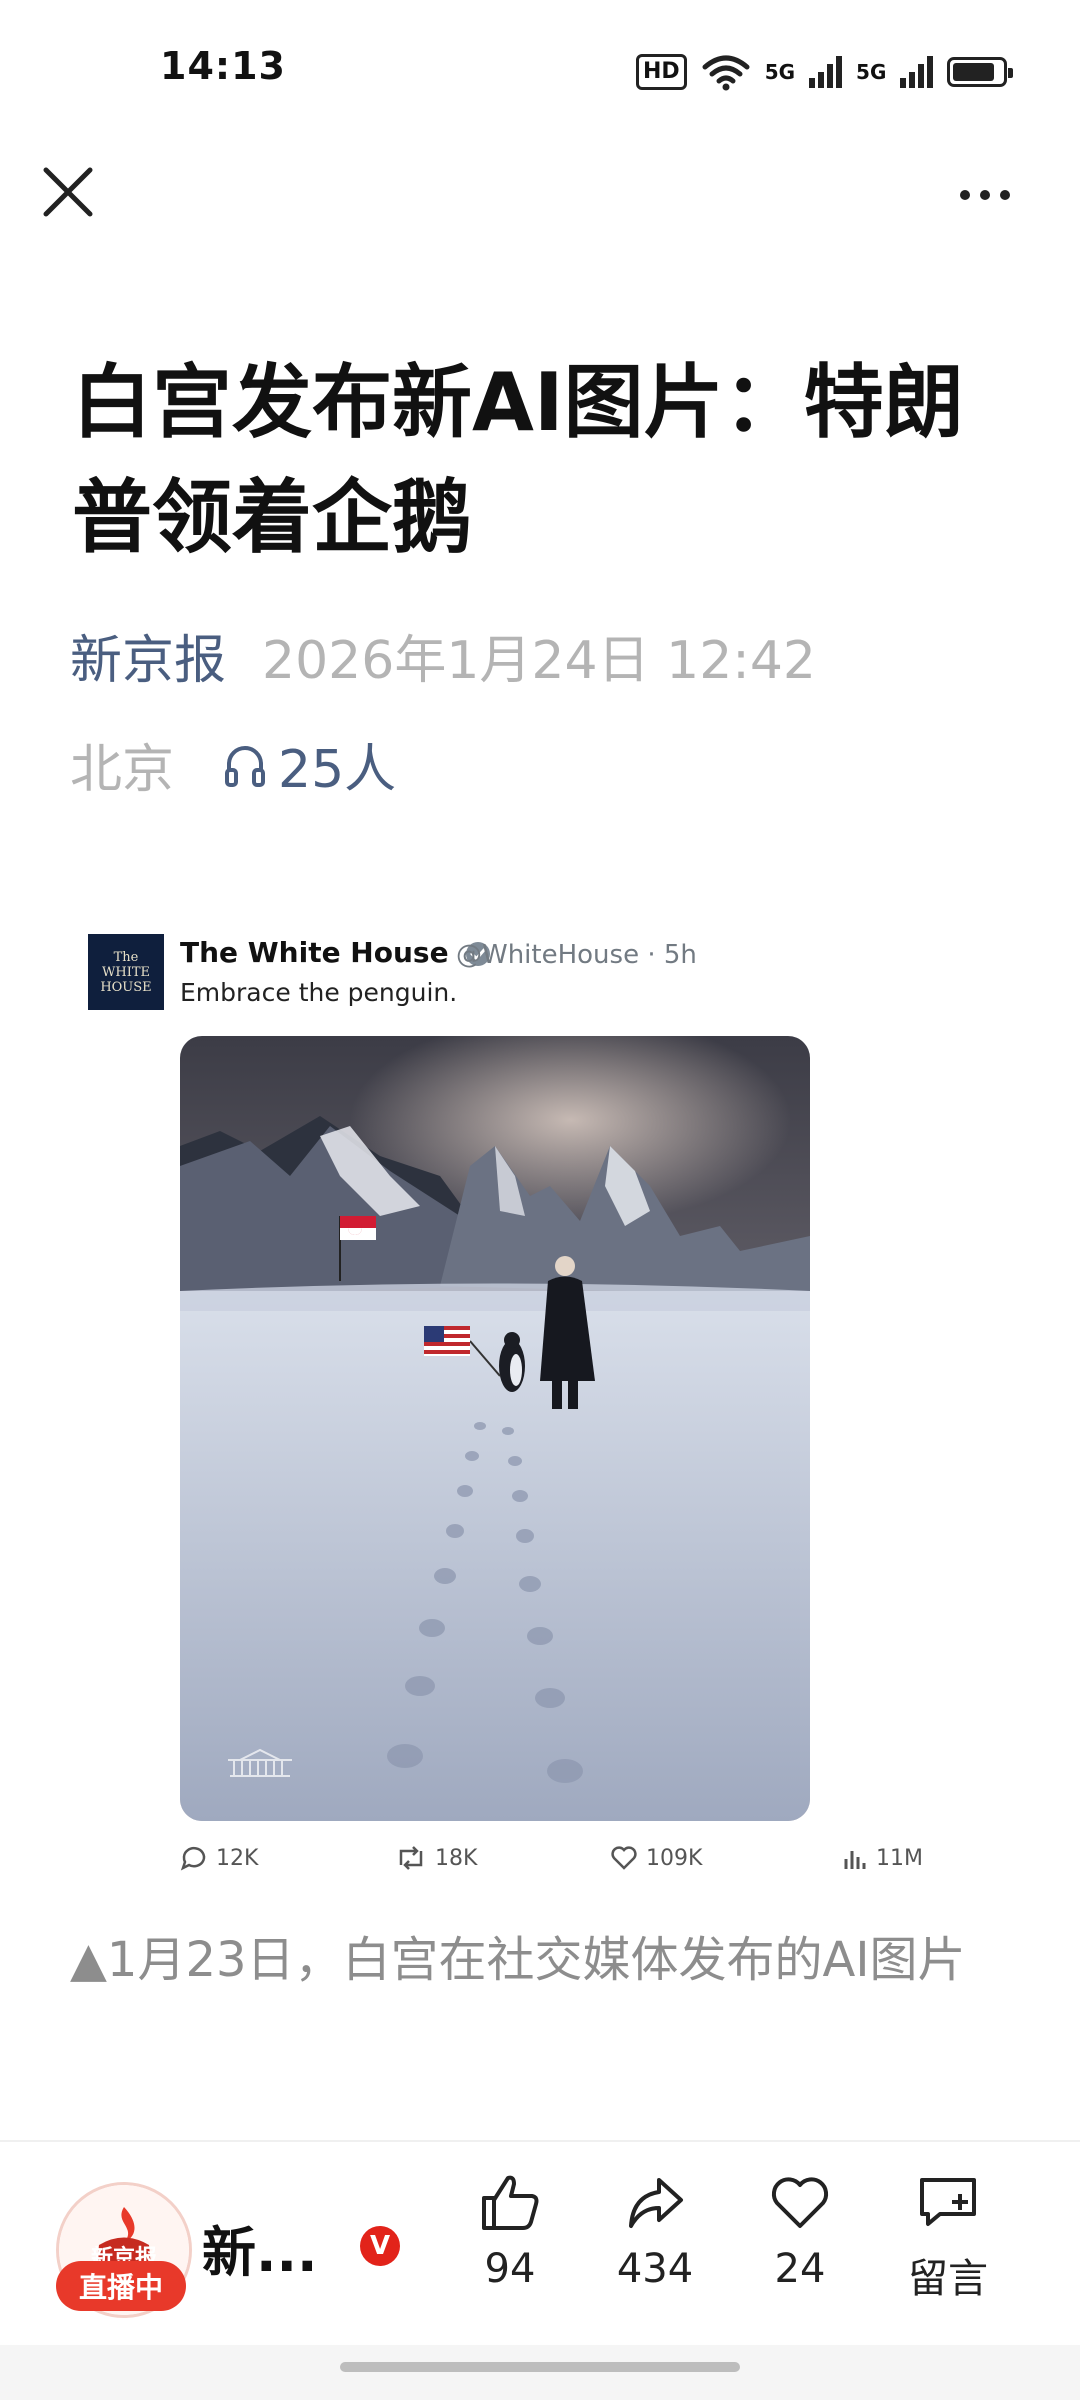  Describe the element at coordinates (656, 1858) in the screenshot. I see `tweet-likes: 109K` at that location.